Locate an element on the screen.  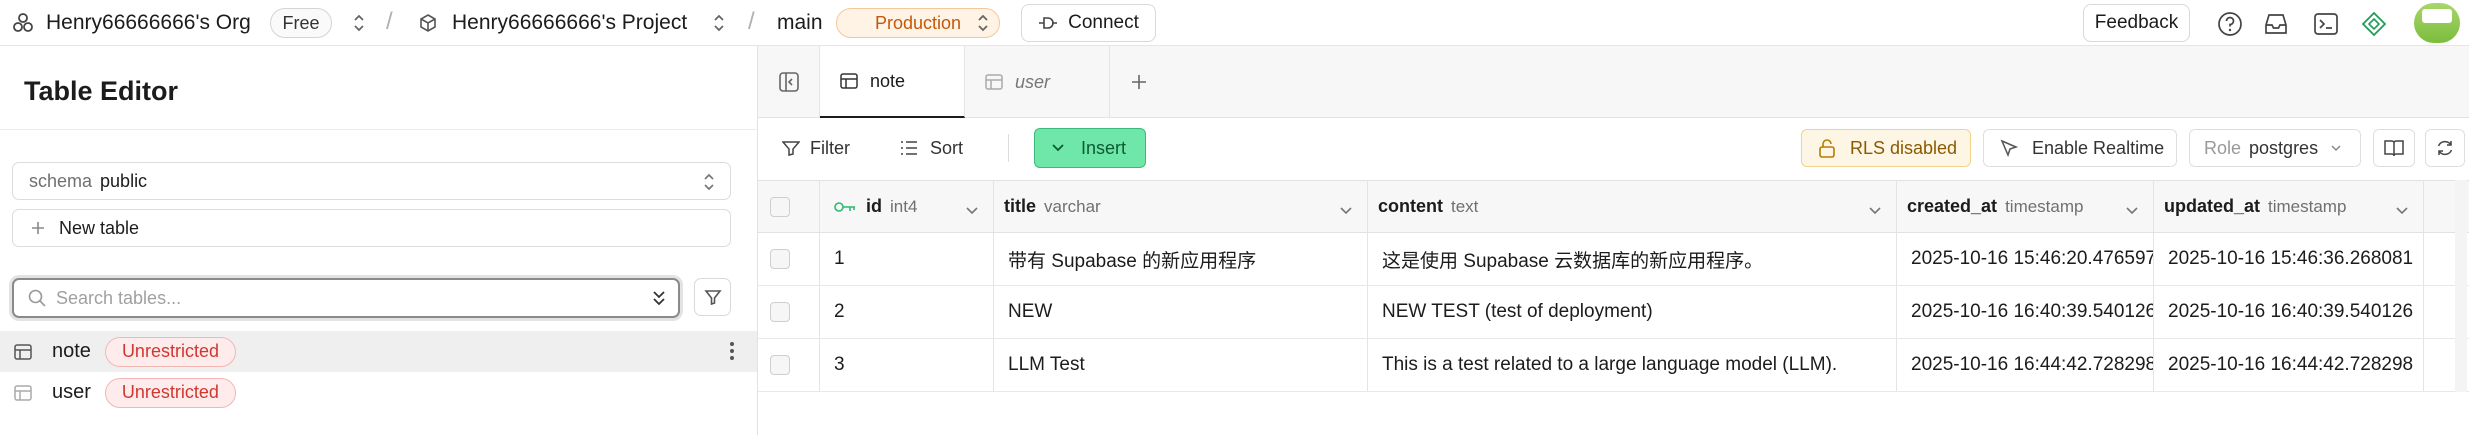
tab-label: user is located at coordinates (1033, 81).